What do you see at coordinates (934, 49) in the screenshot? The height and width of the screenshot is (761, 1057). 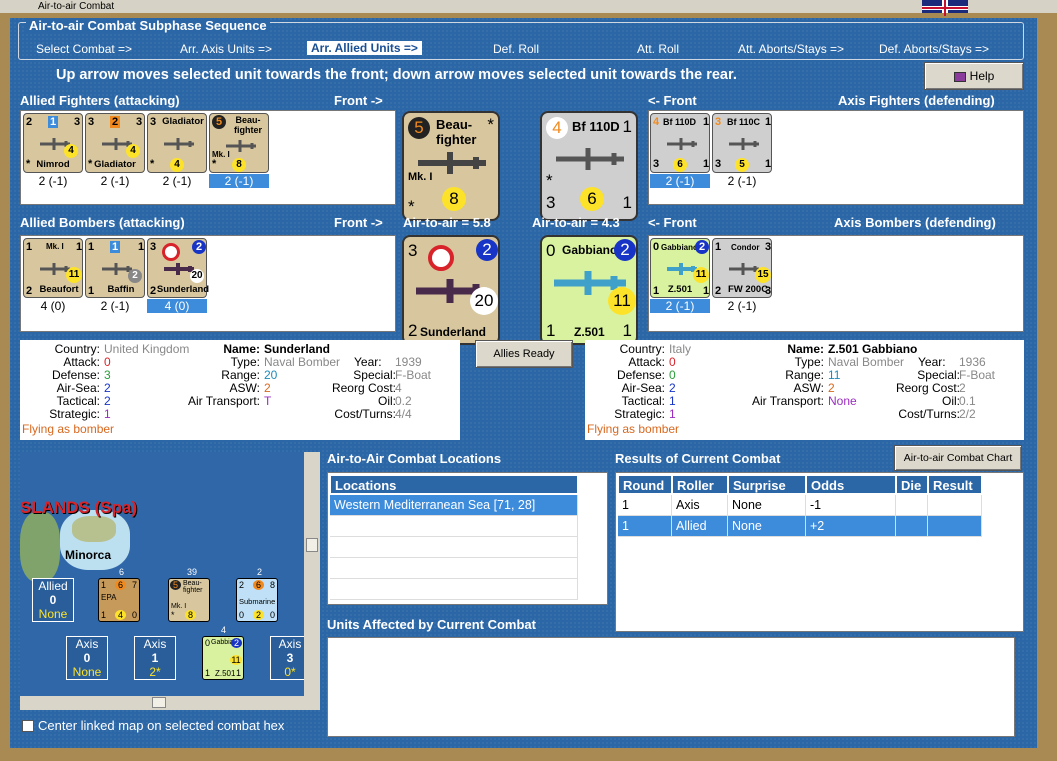 I see `seq-step-def-aborts: Def. Aborts/Stays =>` at bounding box center [934, 49].